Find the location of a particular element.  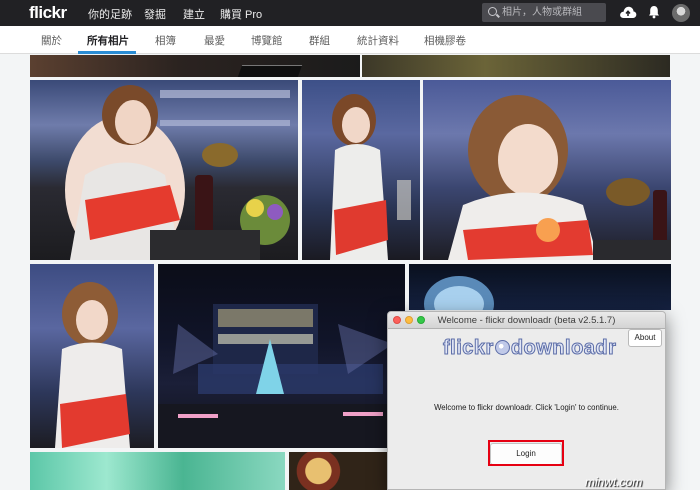

tab-about: 關於 is located at coordinates (51, 40).